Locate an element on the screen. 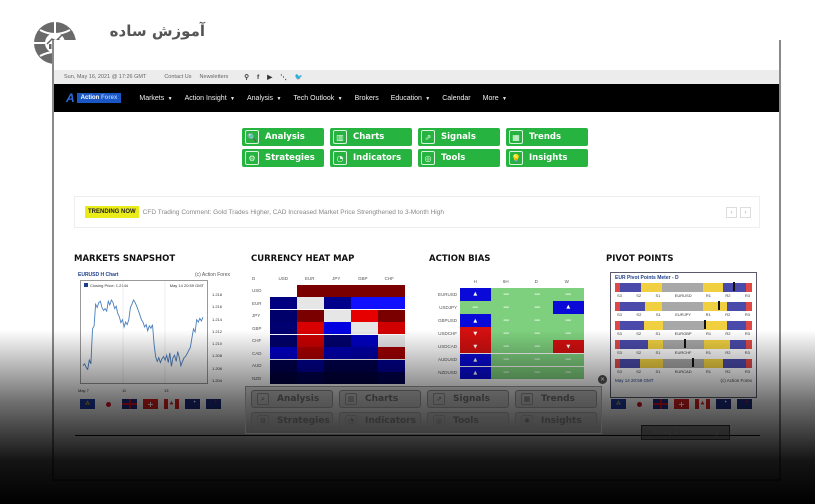 The width and height of the screenshot is (815, 504). nav-more: More ▼ is located at coordinates (495, 98).